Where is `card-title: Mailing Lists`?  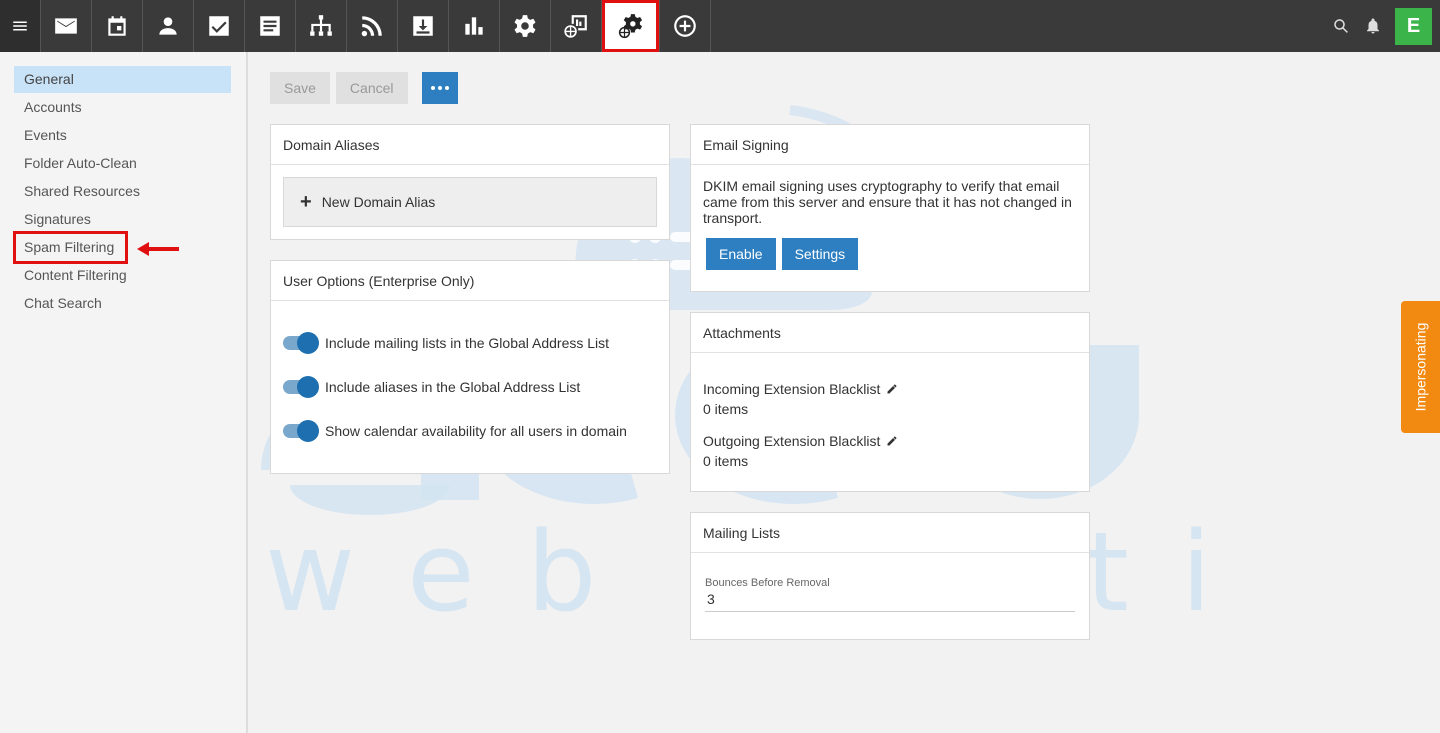
card-title: Mailing Lists is located at coordinates (890, 533).